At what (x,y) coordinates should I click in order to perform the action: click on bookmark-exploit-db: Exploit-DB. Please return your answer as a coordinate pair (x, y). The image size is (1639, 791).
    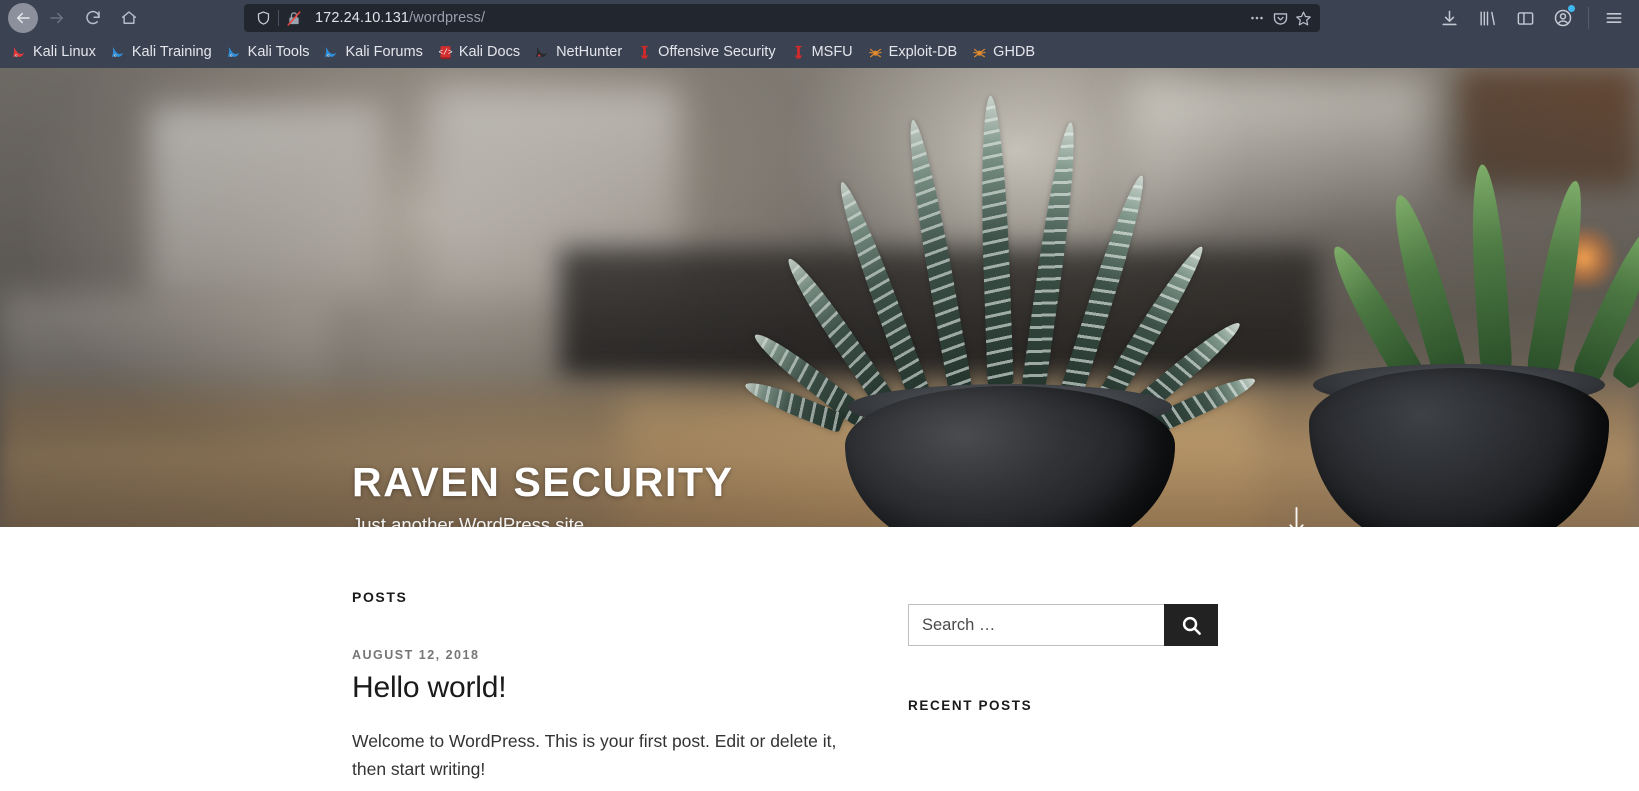
    Looking at the image, I should click on (912, 52).